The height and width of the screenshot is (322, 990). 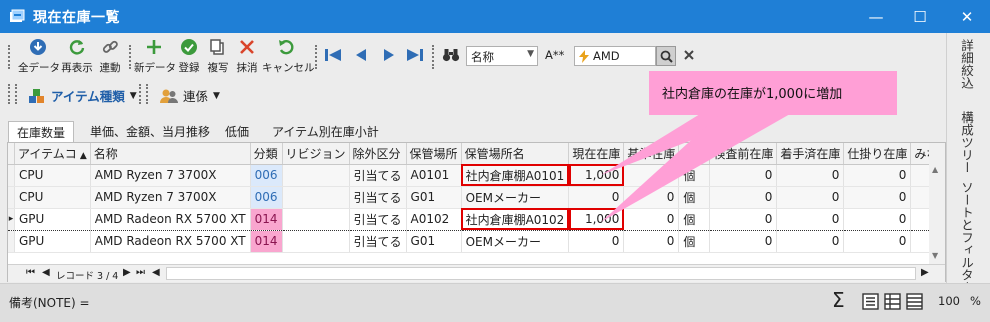 What do you see at coordinates (316, 154) in the screenshot?
I see `column-header: リビジョン` at bounding box center [316, 154].